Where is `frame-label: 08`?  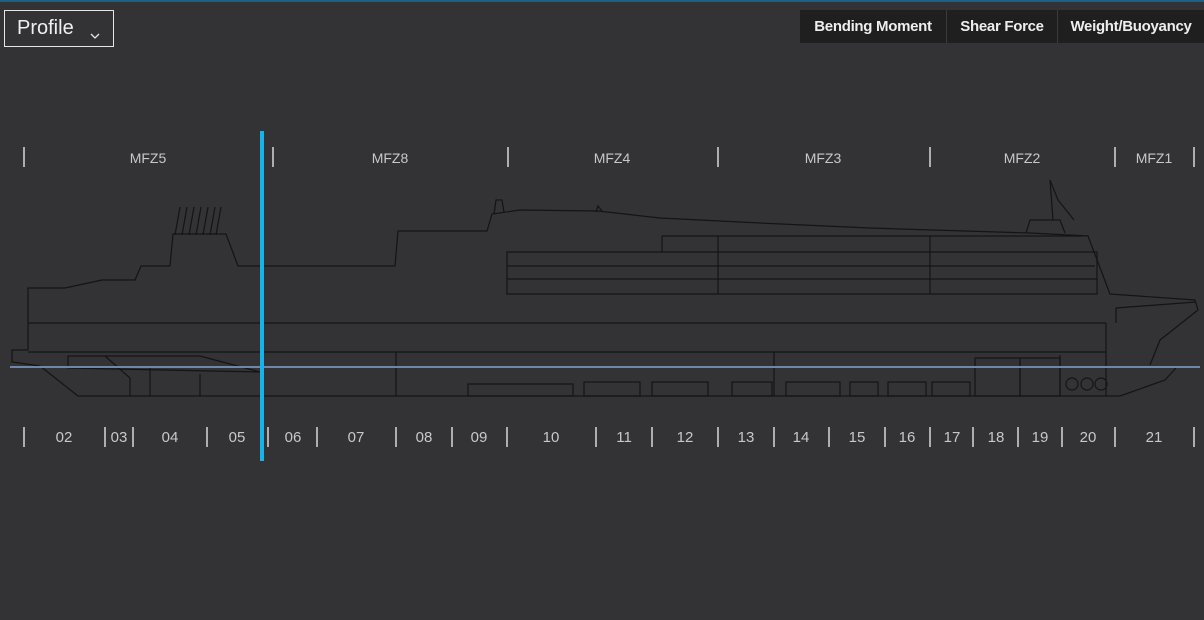 frame-label: 08 is located at coordinates (424, 437).